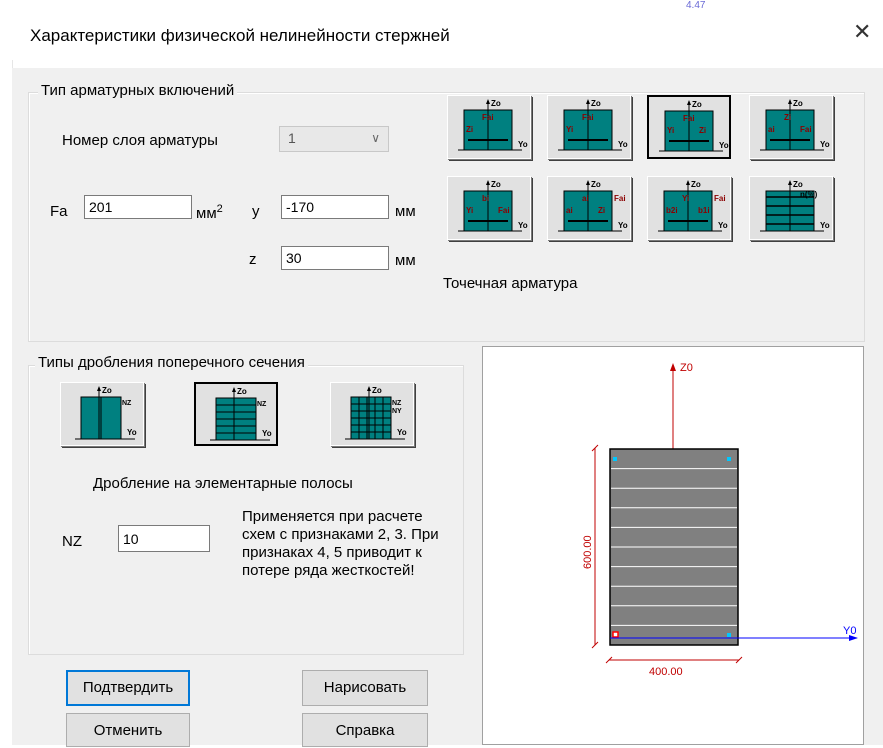 Image resolution: width=883 pixels, height=748 pixels. Describe the element at coordinates (140, 140) in the screenshot. I see `layer-label: Номер слоя арматуры` at that location.